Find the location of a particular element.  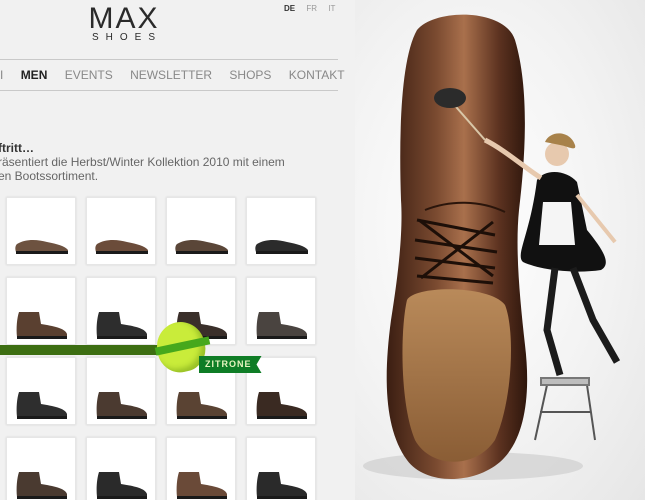

nav-item-events: EVENTS is located at coordinates (89, 75).